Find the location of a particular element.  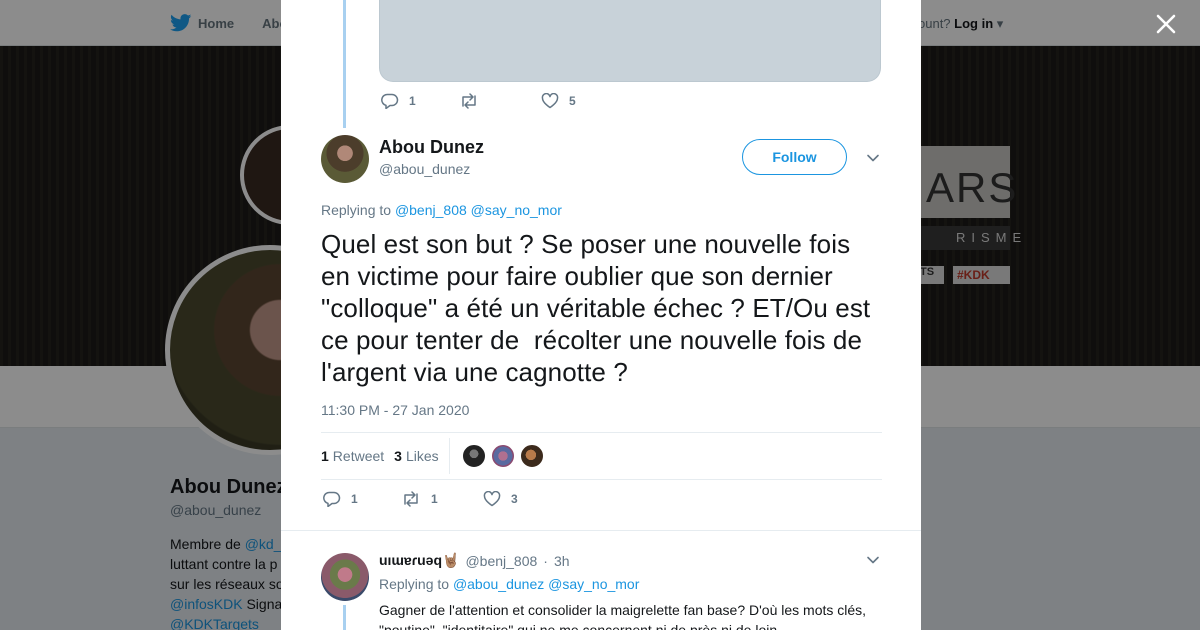

stats-divider is located at coordinates (449, 456).